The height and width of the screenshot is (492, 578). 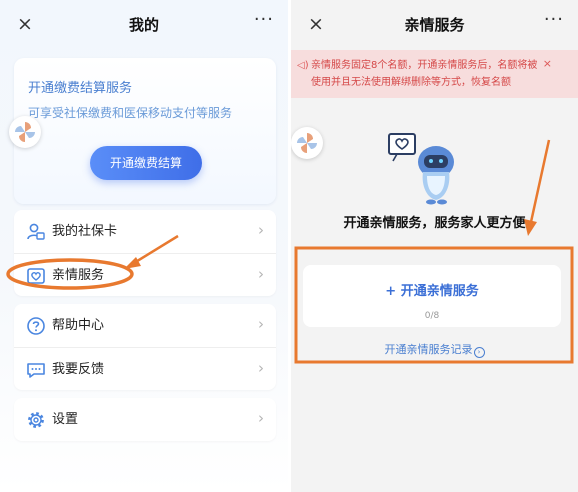 I want to click on menu-item-label: 亲情服务, so click(x=78, y=275).